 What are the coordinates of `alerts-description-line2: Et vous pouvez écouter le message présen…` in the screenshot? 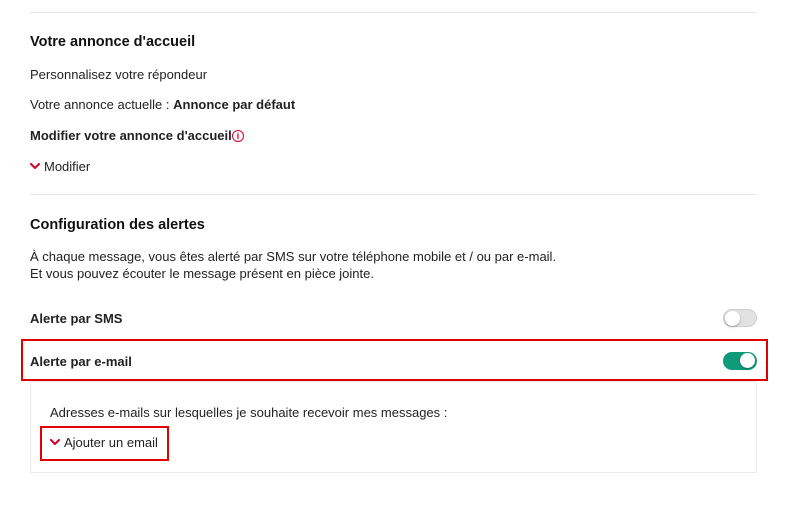 It's located at (202, 273).